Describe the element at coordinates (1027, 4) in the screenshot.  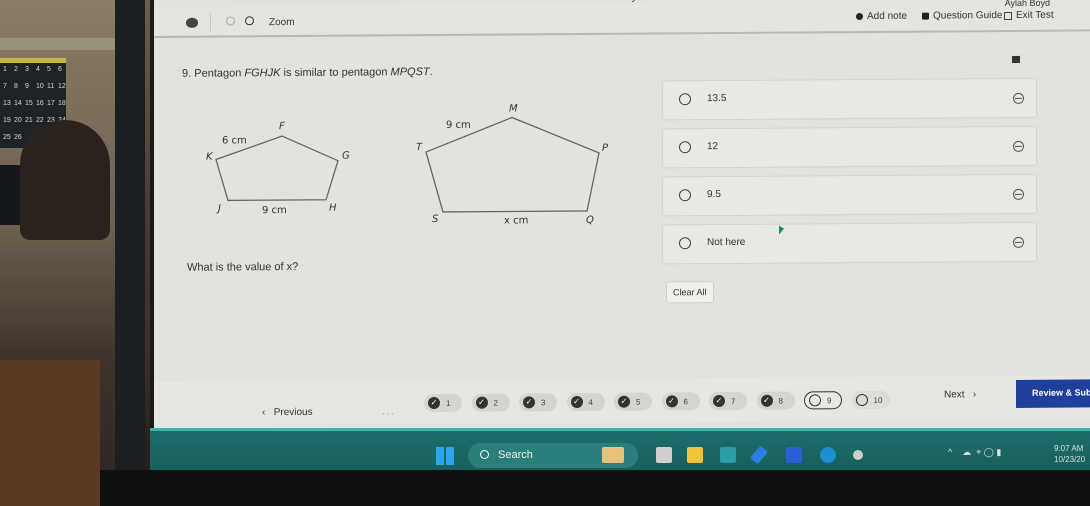
I see `user-name: Aylah Boyd` at that location.